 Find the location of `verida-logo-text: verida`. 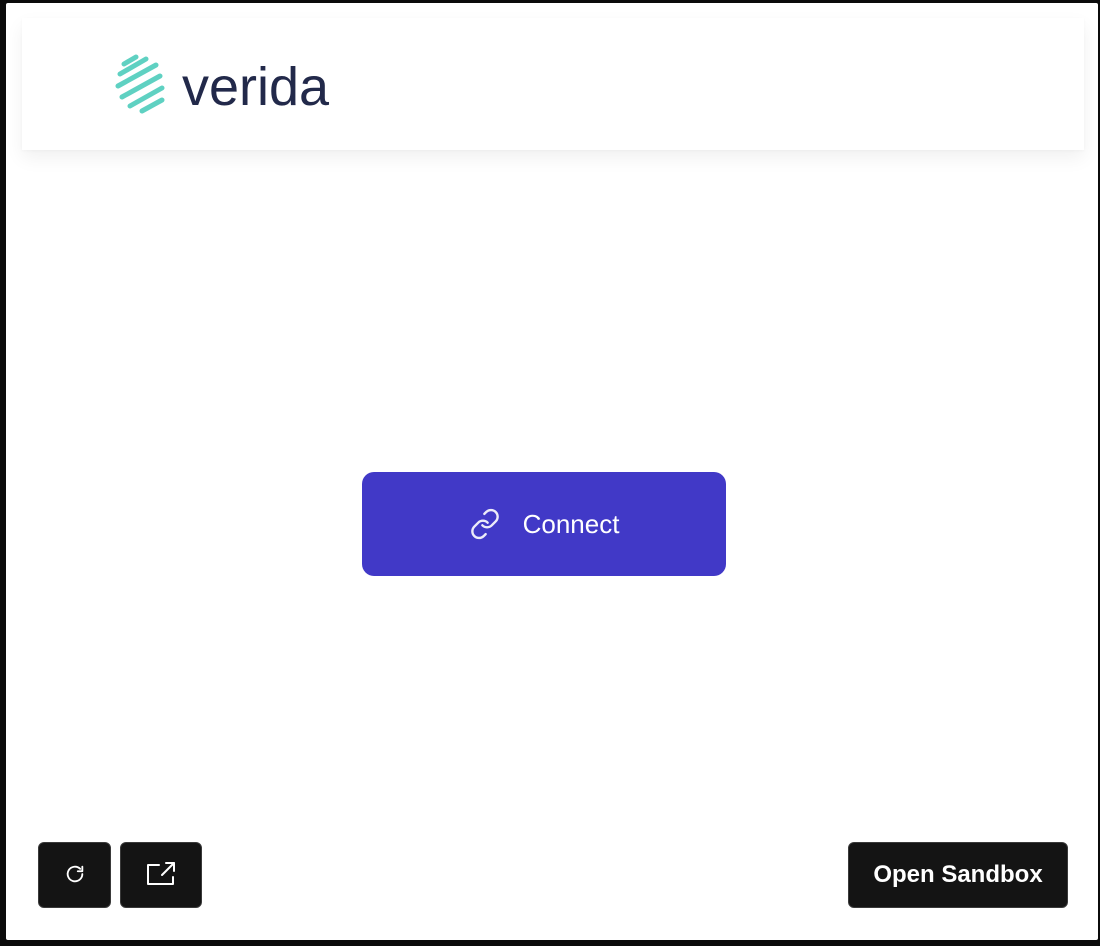

verida-logo-text: verida is located at coordinates (256, 87).